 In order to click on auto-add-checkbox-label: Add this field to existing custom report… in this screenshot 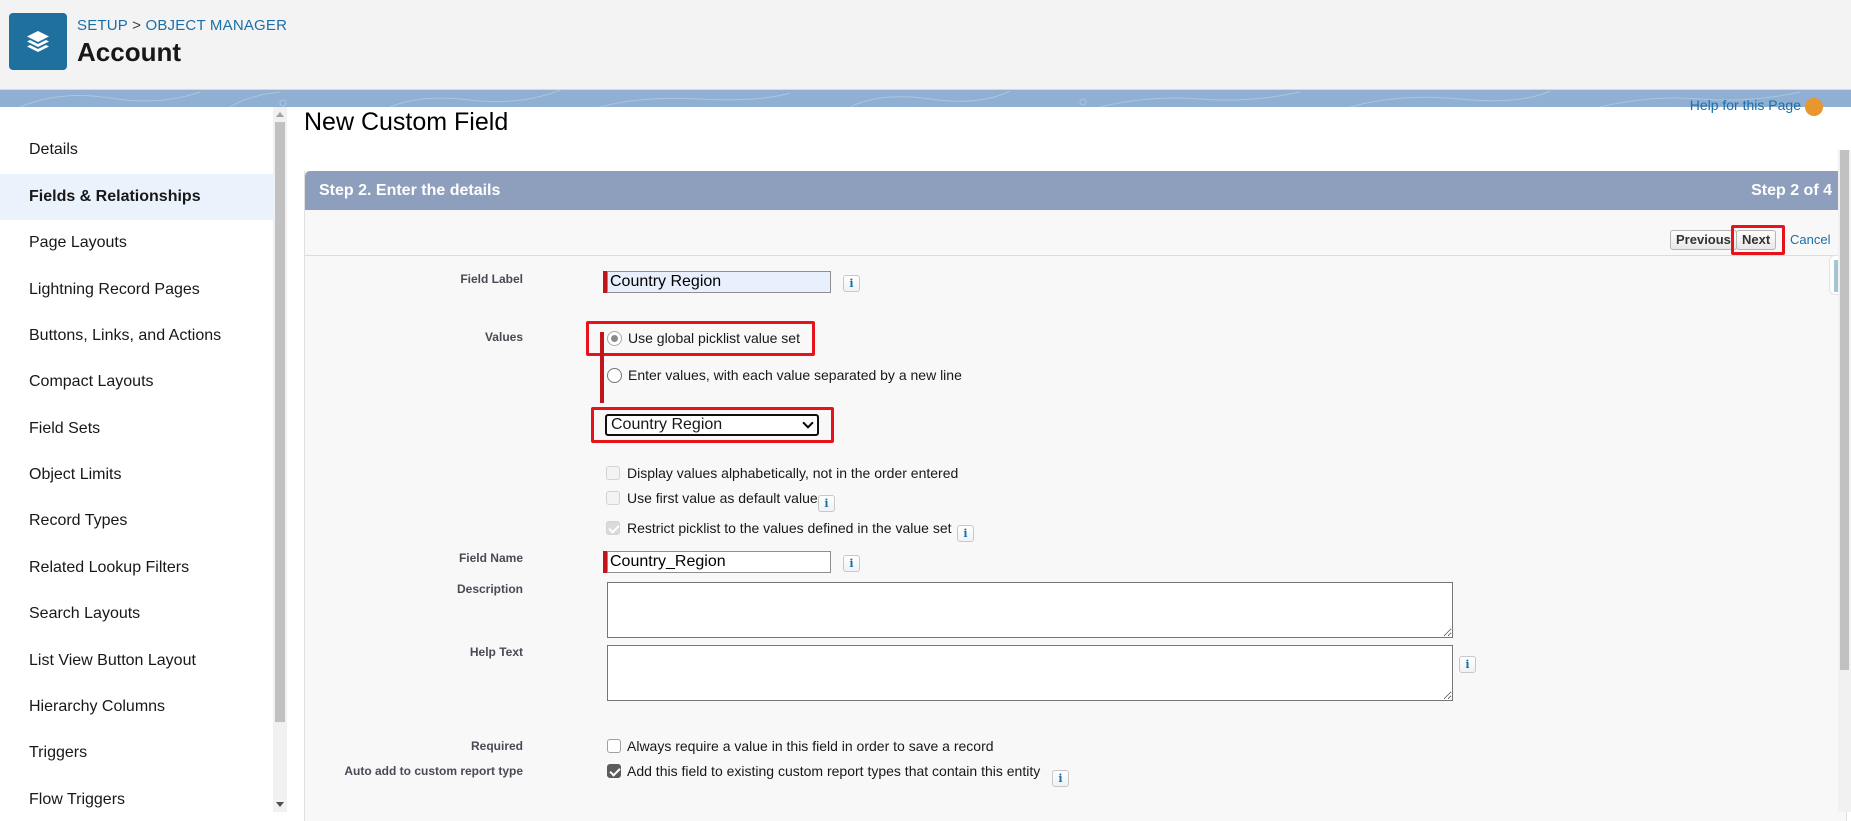, I will do `click(834, 771)`.